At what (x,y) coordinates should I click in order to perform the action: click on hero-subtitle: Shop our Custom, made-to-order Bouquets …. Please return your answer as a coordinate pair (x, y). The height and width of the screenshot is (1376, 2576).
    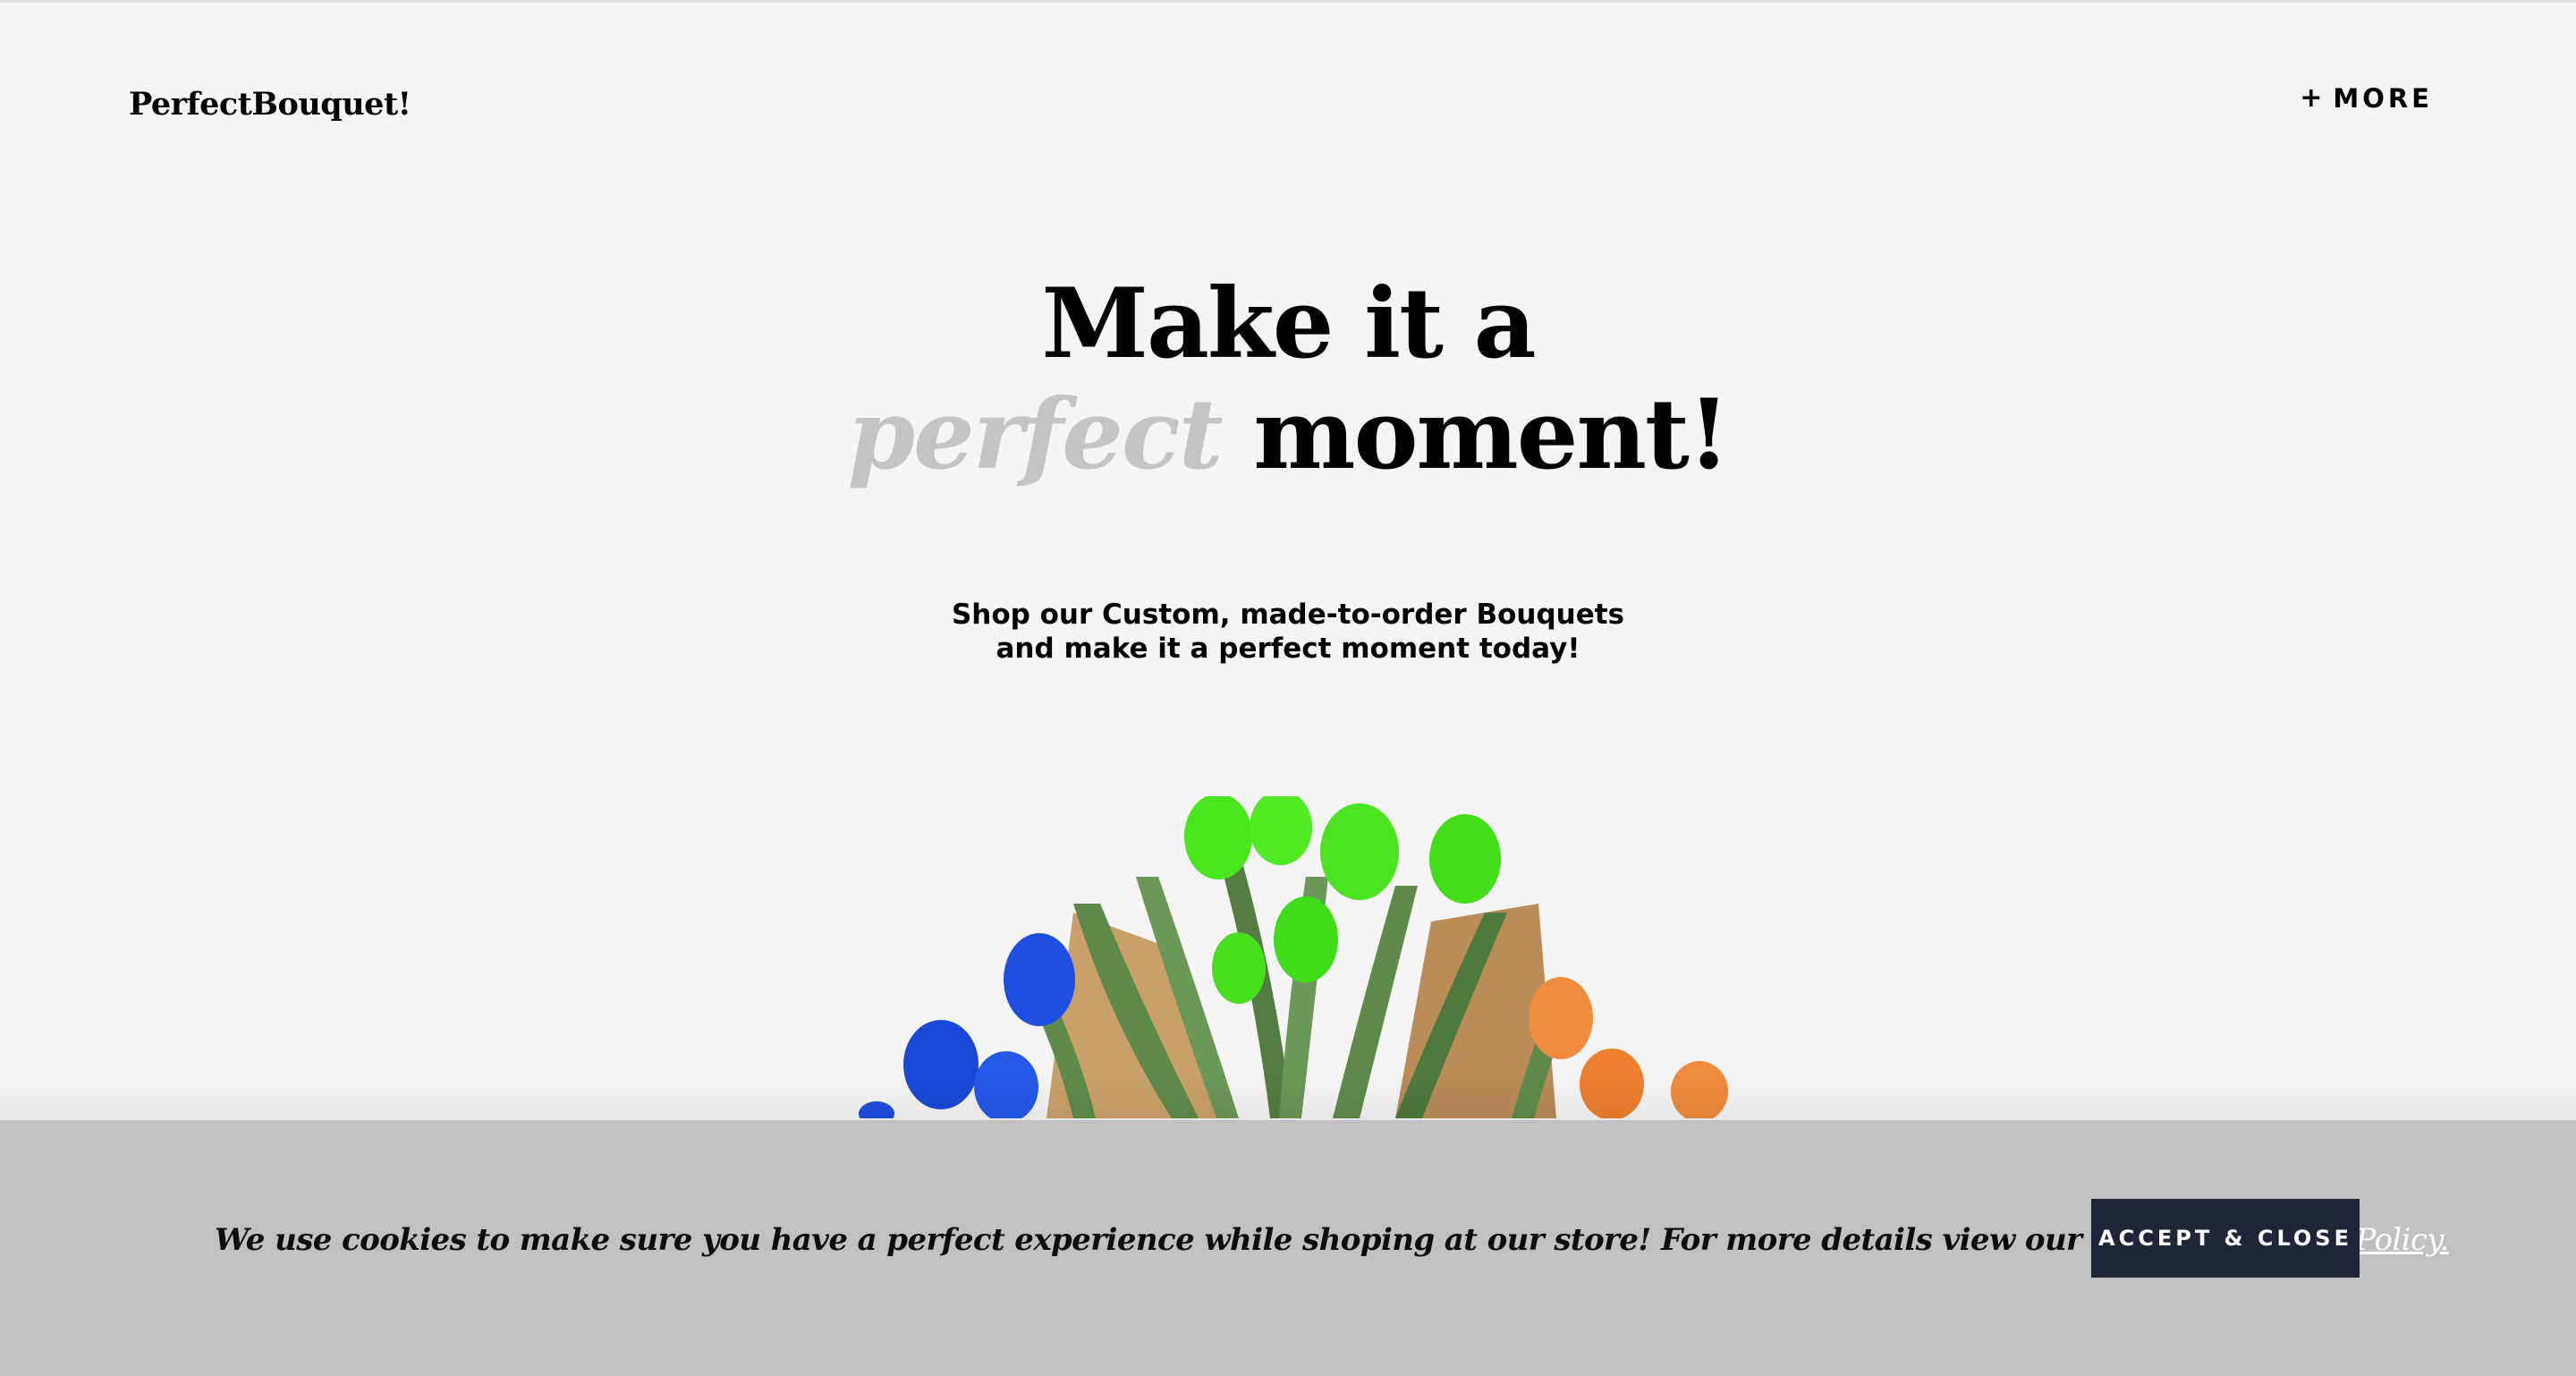
    Looking at the image, I should click on (1288, 632).